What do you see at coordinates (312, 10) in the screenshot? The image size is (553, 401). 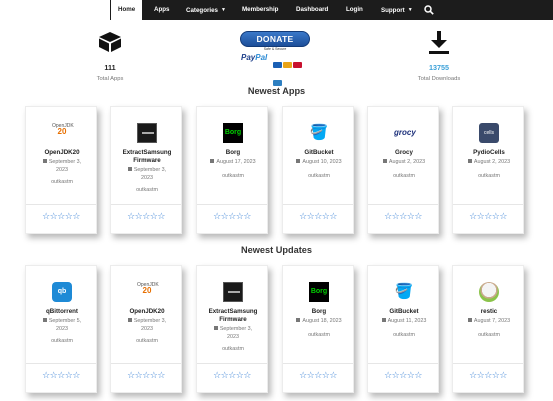 I see `nav-dashboard: Dashboard` at bounding box center [312, 10].